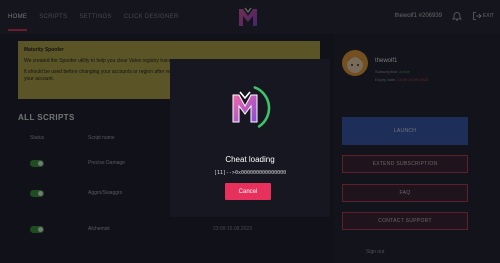  What do you see at coordinates (250, 173) in the screenshot?
I see `loading-status-text: [11]-->0x000000000000000` at bounding box center [250, 173].